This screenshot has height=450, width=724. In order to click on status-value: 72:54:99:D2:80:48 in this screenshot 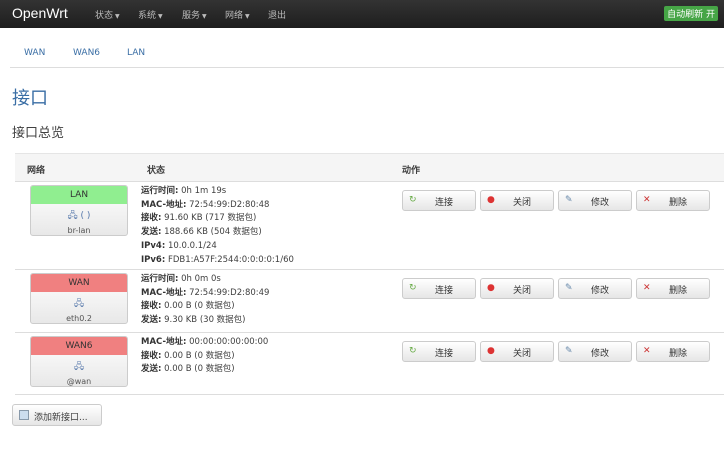, I will do `click(229, 204)`.